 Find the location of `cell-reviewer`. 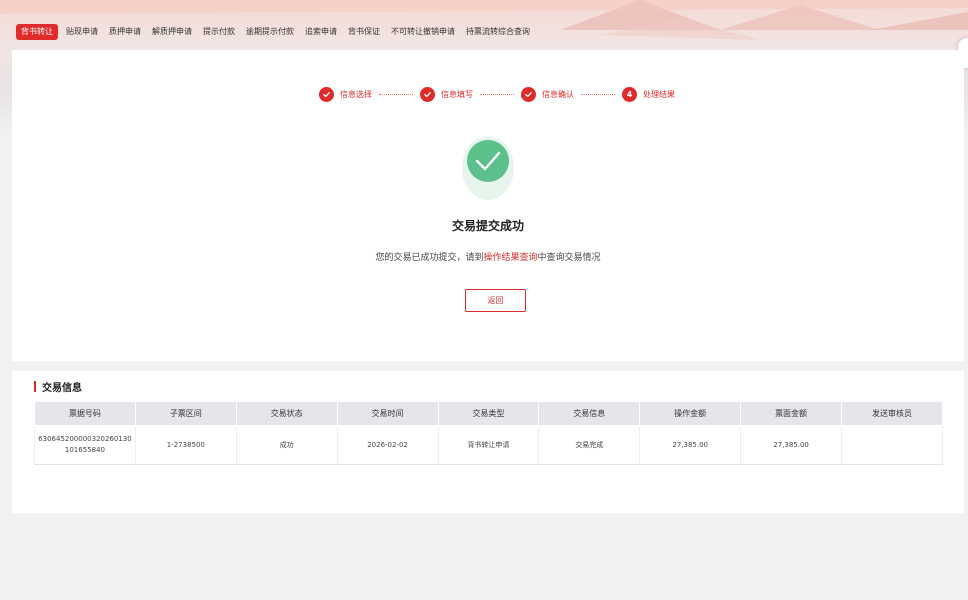

cell-reviewer is located at coordinates (892, 445).